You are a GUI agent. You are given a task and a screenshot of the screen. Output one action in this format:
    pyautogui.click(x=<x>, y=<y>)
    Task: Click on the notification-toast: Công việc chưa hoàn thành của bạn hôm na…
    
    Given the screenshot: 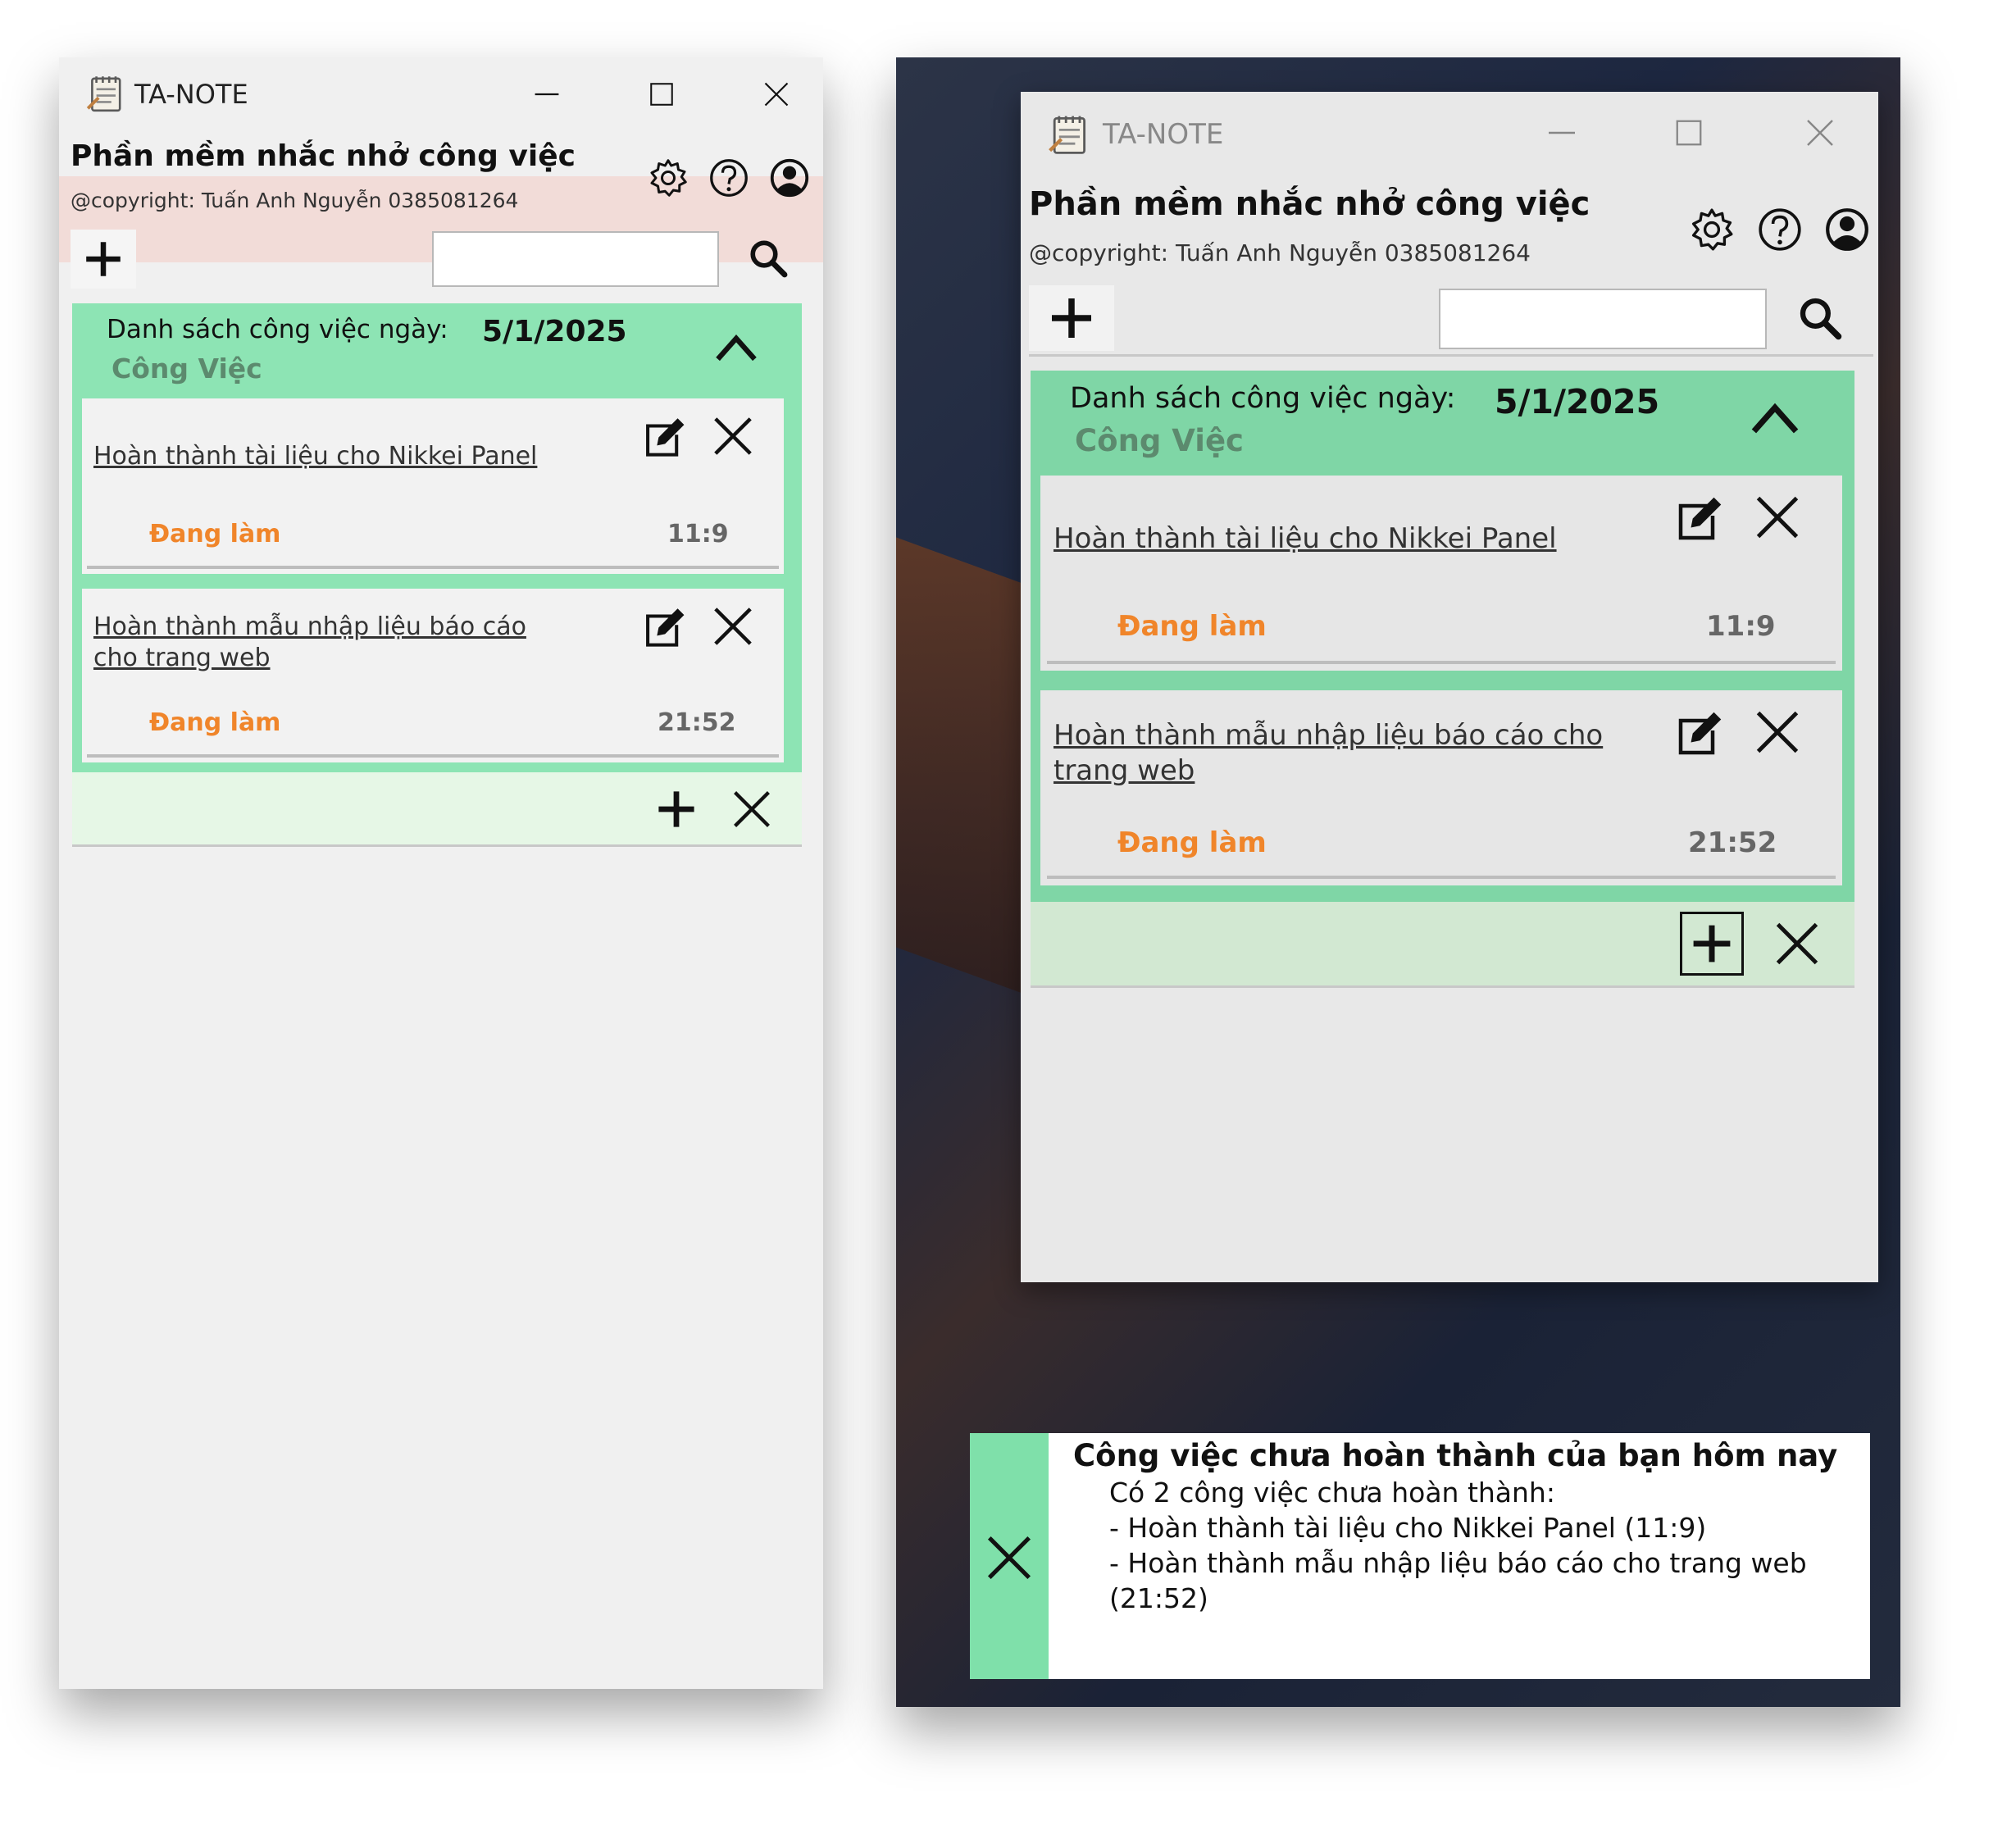 What is the action you would take?
    pyautogui.click(x=1420, y=1556)
    